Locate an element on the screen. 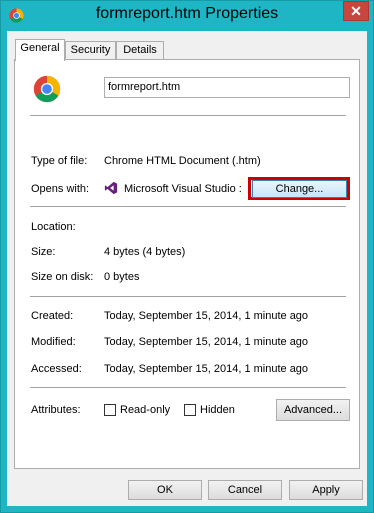 The height and width of the screenshot is (513, 374). title-bar: formreport.htm Properties ✕ is located at coordinates (187, 16).